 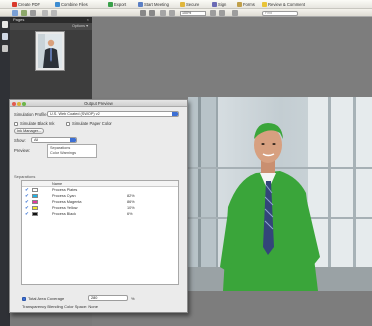 What do you see at coordinates (283, 4) in the screenshot?
I see `review-comment-button: Review & Comment` at bounding box center [283, 4].